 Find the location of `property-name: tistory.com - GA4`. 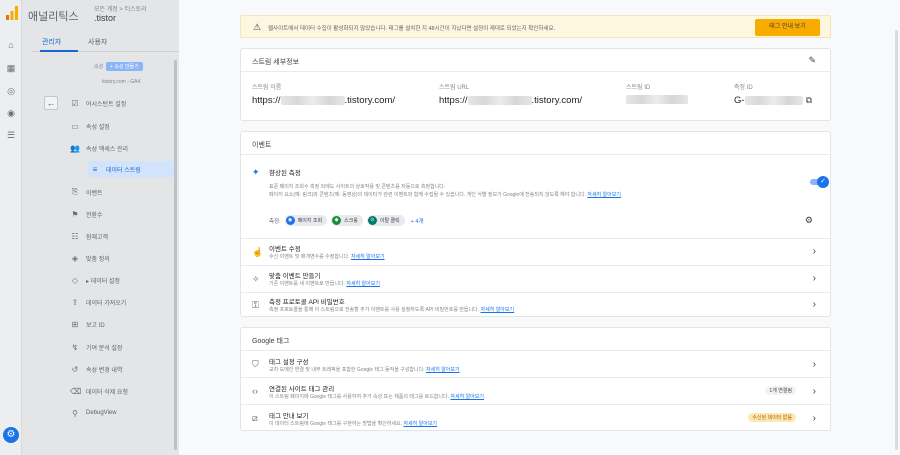

property-name: tistory.com - GA4 is located at coordinates (121, 82).